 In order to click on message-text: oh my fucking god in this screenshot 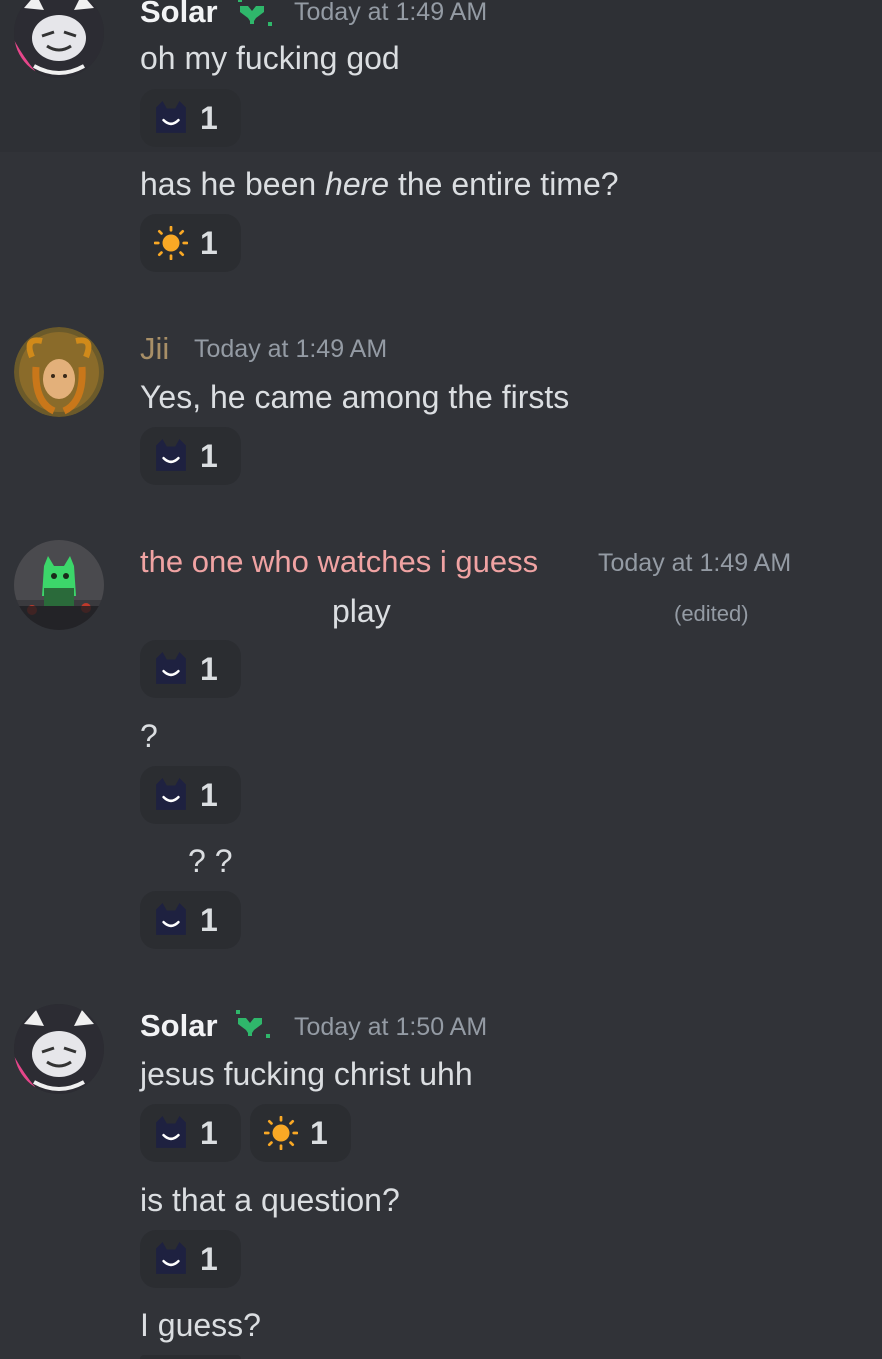, I will do `click(270, 58)`.